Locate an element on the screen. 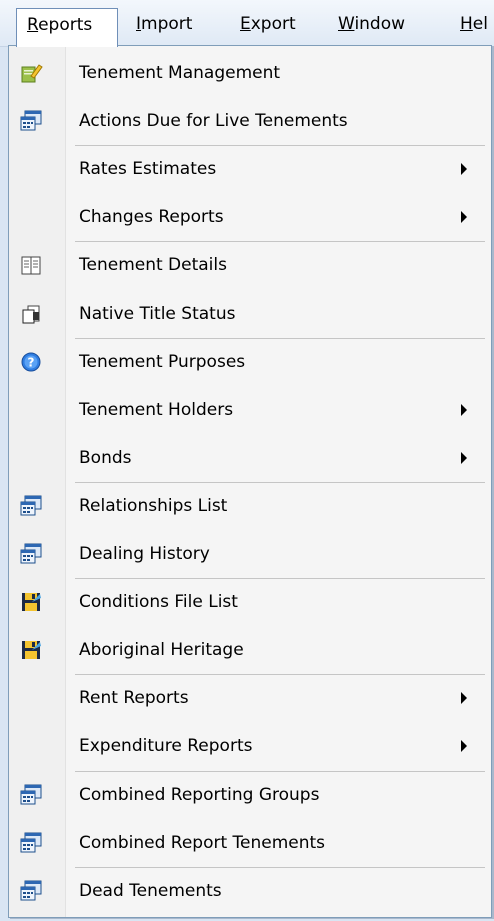 The image size is (494, 921). menu-item-label: Bonds is located at coordinates (105, 457).